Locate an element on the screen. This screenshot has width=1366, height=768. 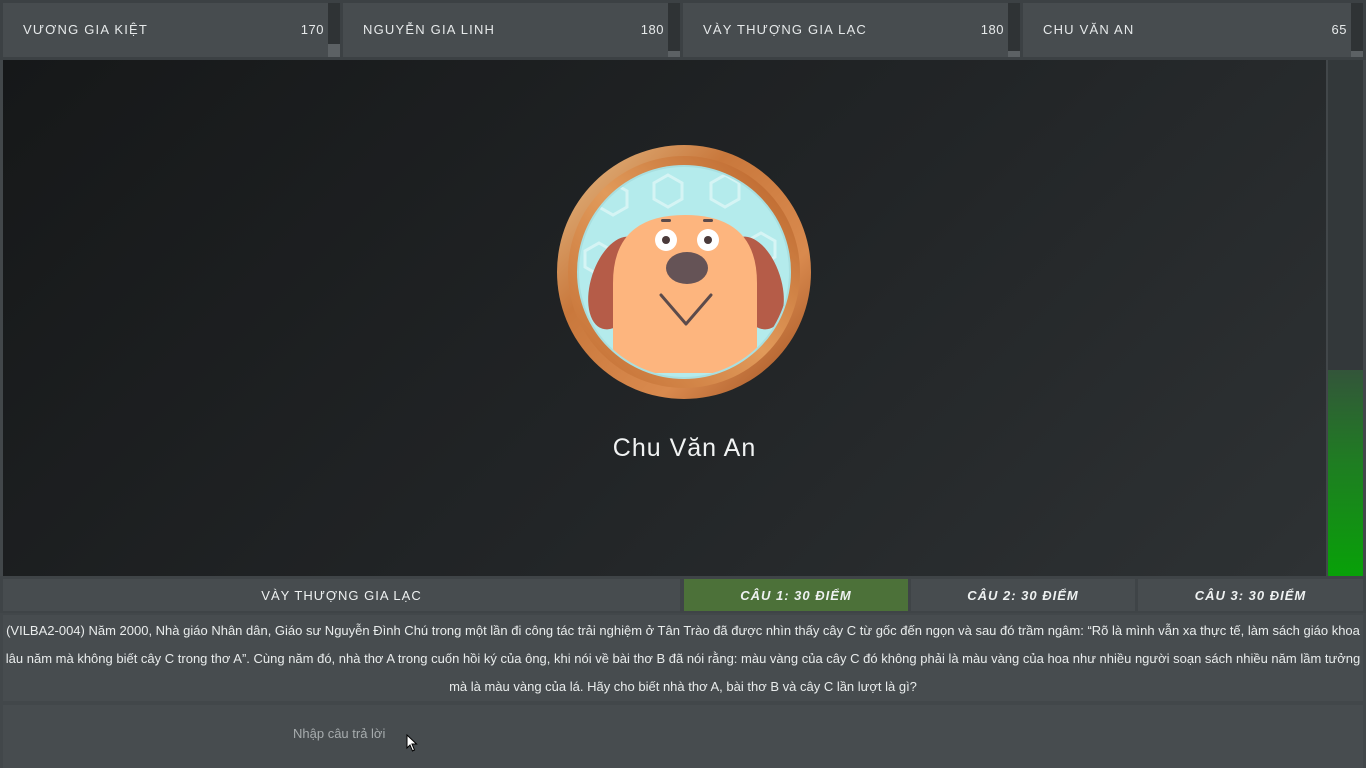
tab-question-2: CÂU 2: 30 ĐIỂM is located at coordinates (1023, 595).